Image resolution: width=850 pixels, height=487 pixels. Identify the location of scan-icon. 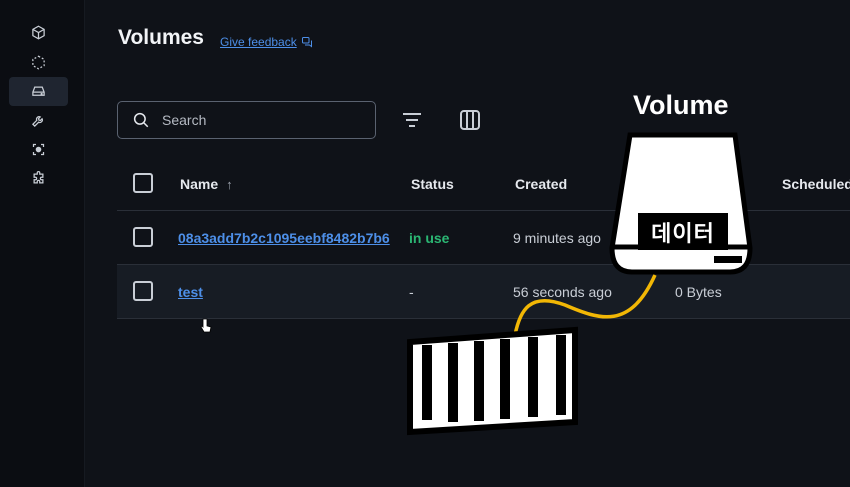
(38, 149).